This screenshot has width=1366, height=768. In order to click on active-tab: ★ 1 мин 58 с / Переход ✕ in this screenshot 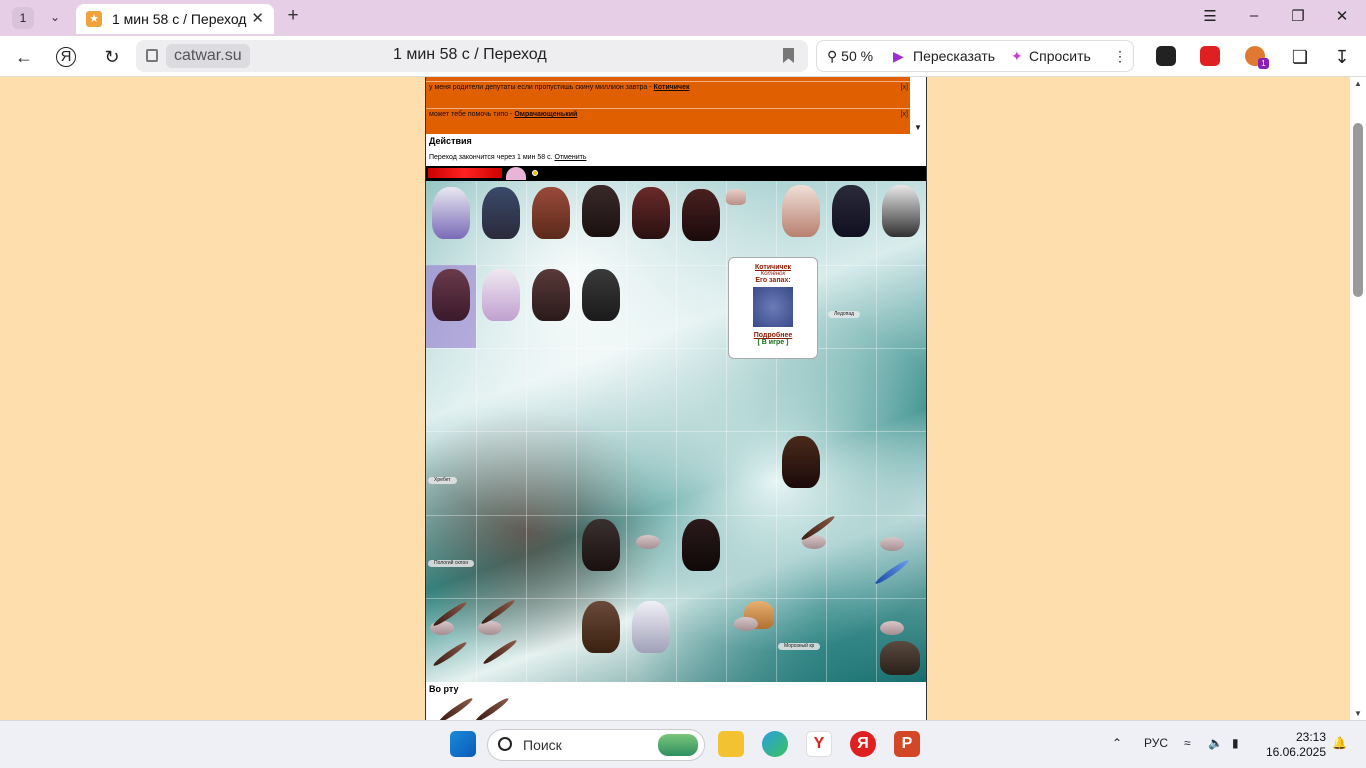, I will do `click(175, 19)`.